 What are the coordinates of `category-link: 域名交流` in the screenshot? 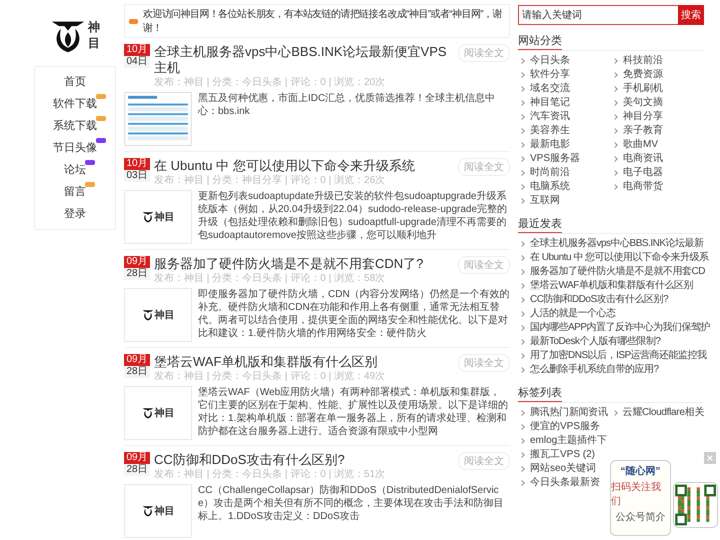 It's located at (550, 89).